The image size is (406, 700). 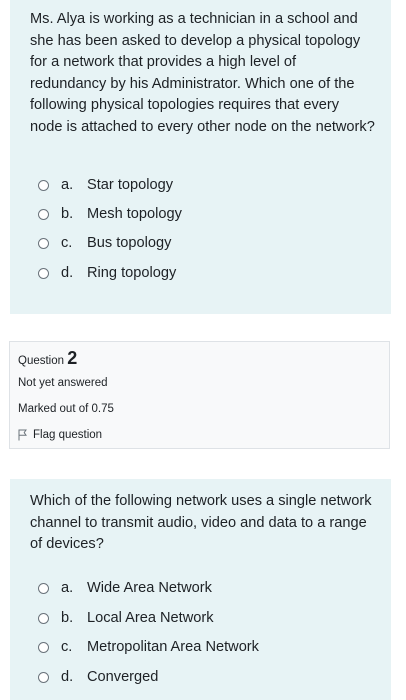 I want to click on question-label: Question, so click(x=41, y=361).